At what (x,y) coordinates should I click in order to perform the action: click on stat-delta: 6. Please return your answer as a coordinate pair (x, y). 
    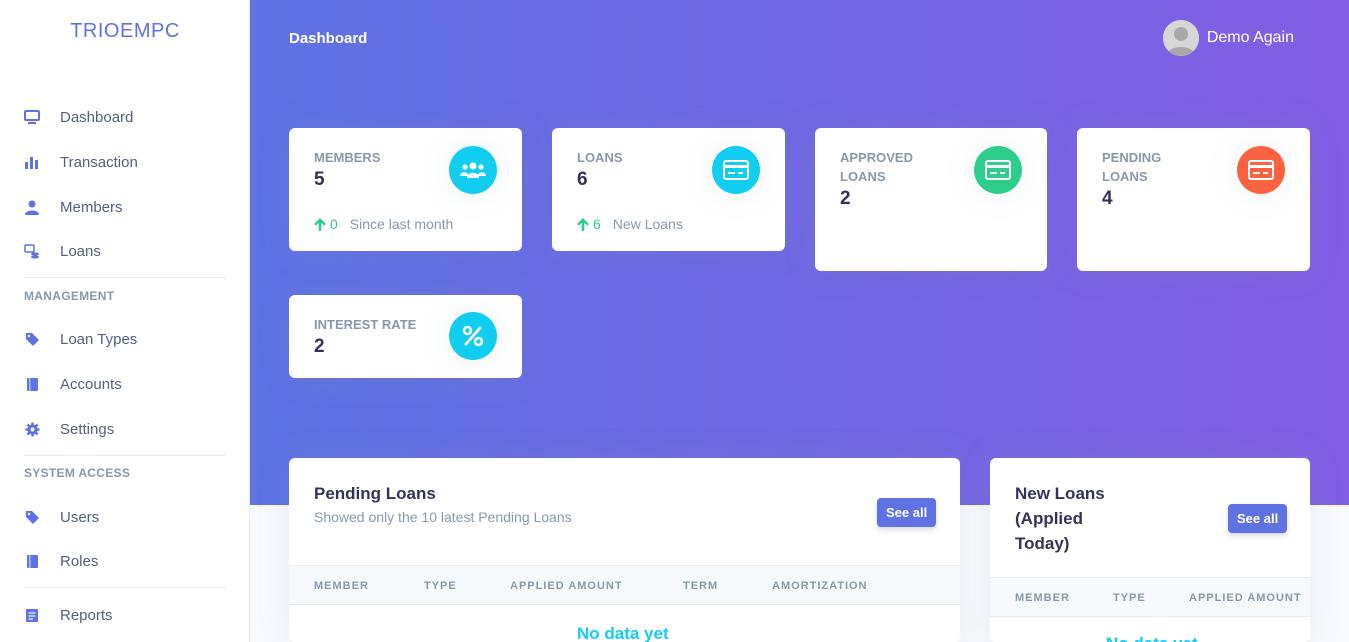
    Looking at the image, I should click on (597, 224).